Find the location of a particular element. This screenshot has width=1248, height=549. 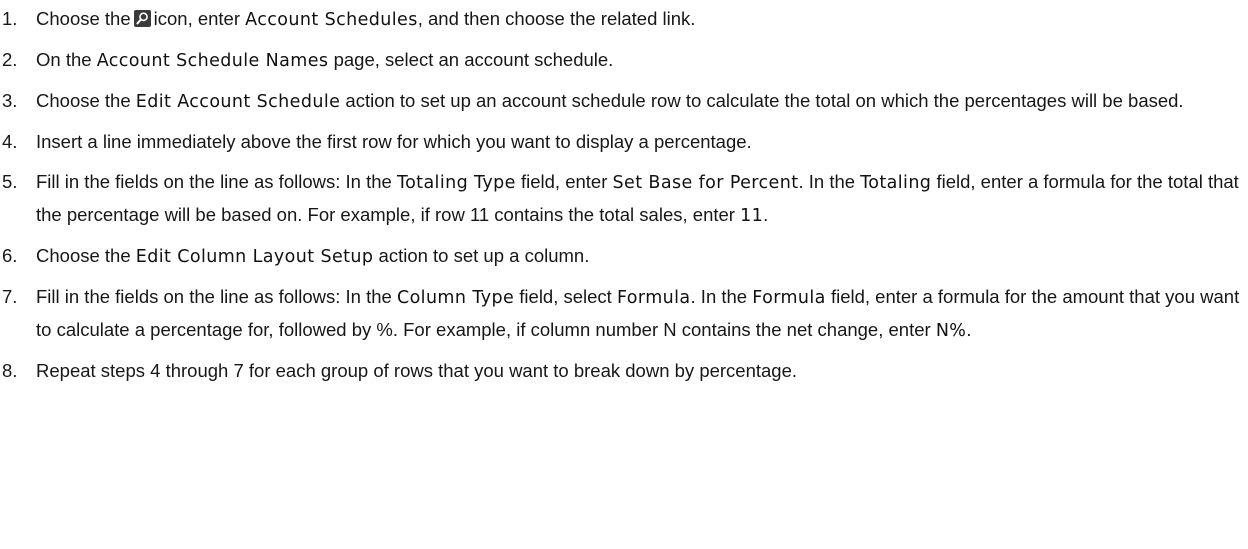

ui-term: N% is located at coordinates (951, 331).